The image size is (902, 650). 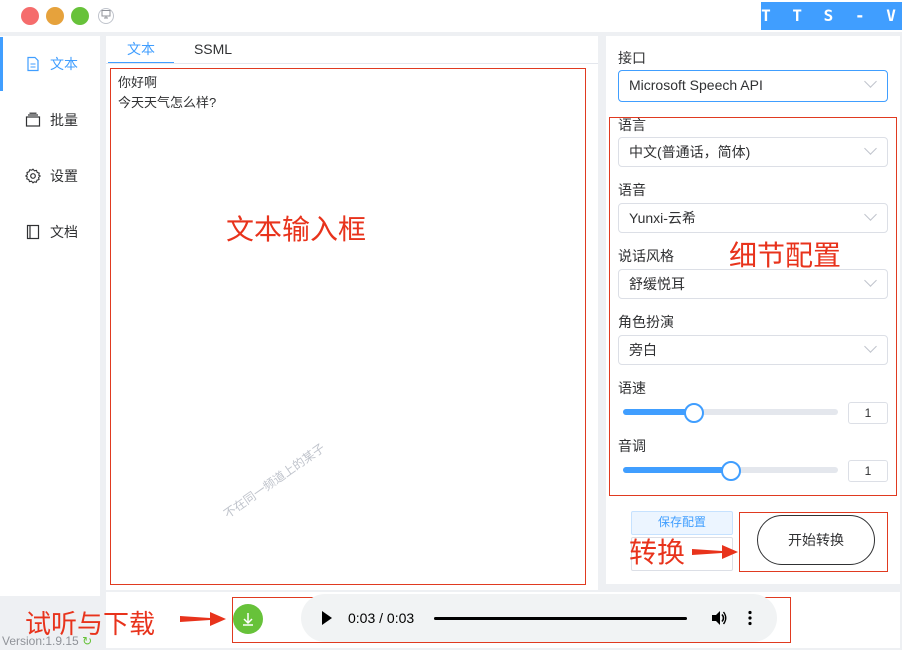 What do you see at coordinates (632, 125) in the screenshot?
I see `language-label: 语言` at bounding box center [632, 125].